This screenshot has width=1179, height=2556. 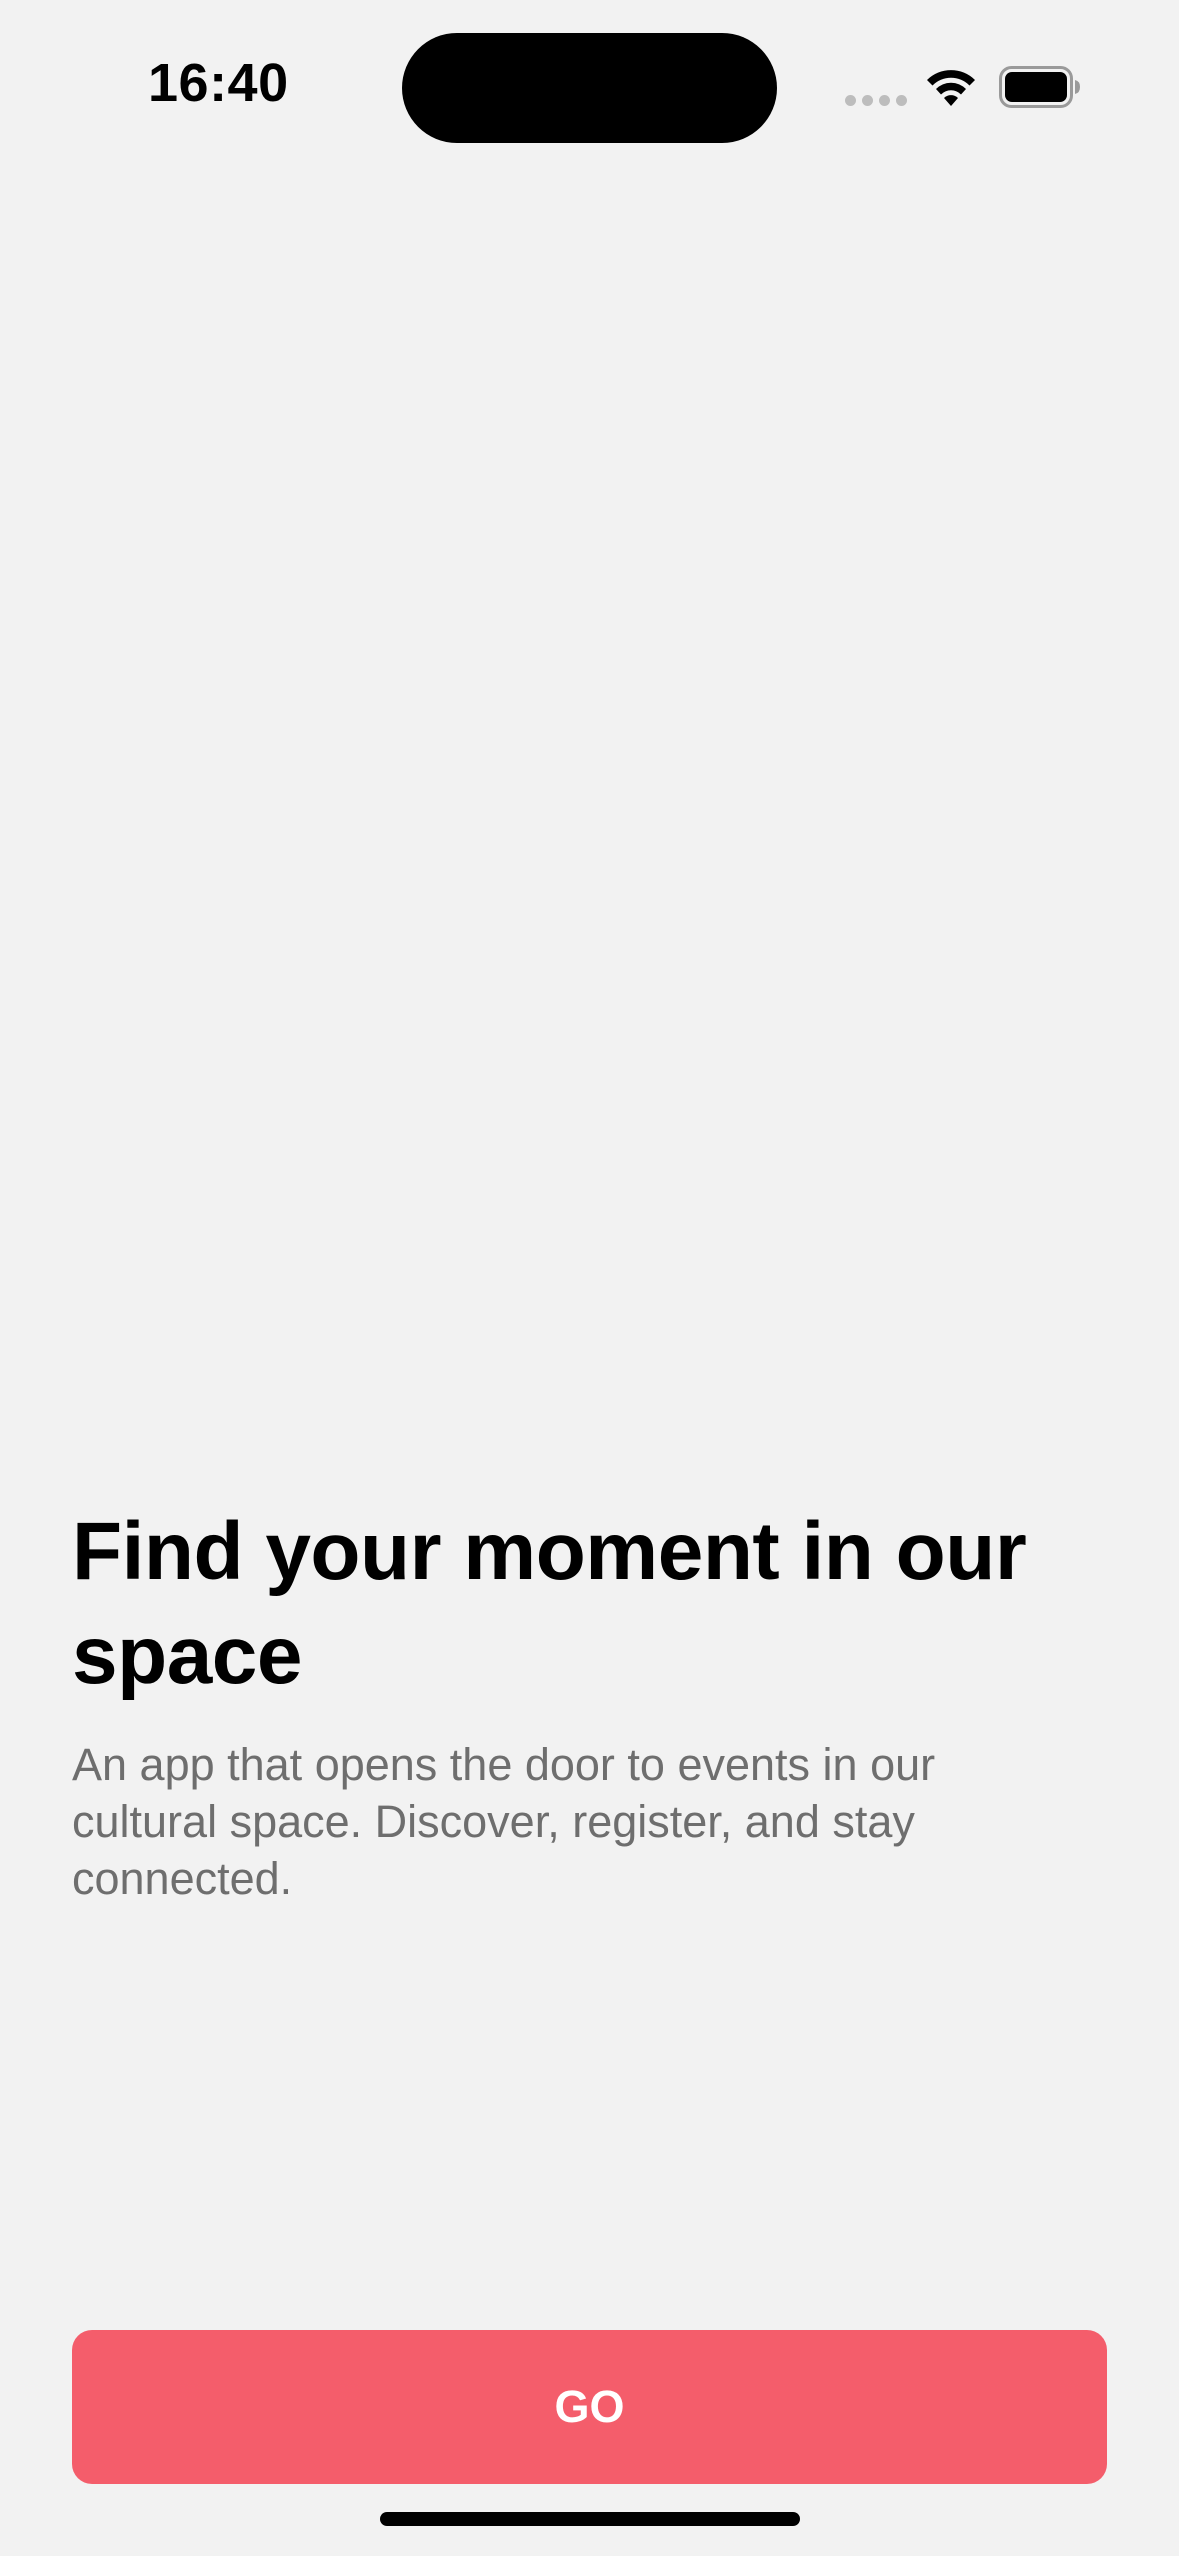 What do you see at coordinates (589, 88) in the screenshot?
I see `dynamic-island` at bounding box center [589, 88].